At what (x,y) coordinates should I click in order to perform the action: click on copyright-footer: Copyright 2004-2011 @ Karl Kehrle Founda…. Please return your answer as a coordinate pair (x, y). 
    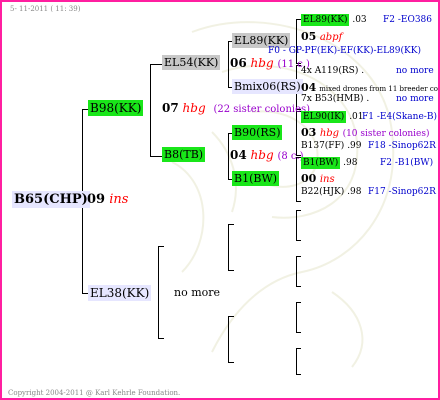
    Looking at the image, I should click on (94, 393).